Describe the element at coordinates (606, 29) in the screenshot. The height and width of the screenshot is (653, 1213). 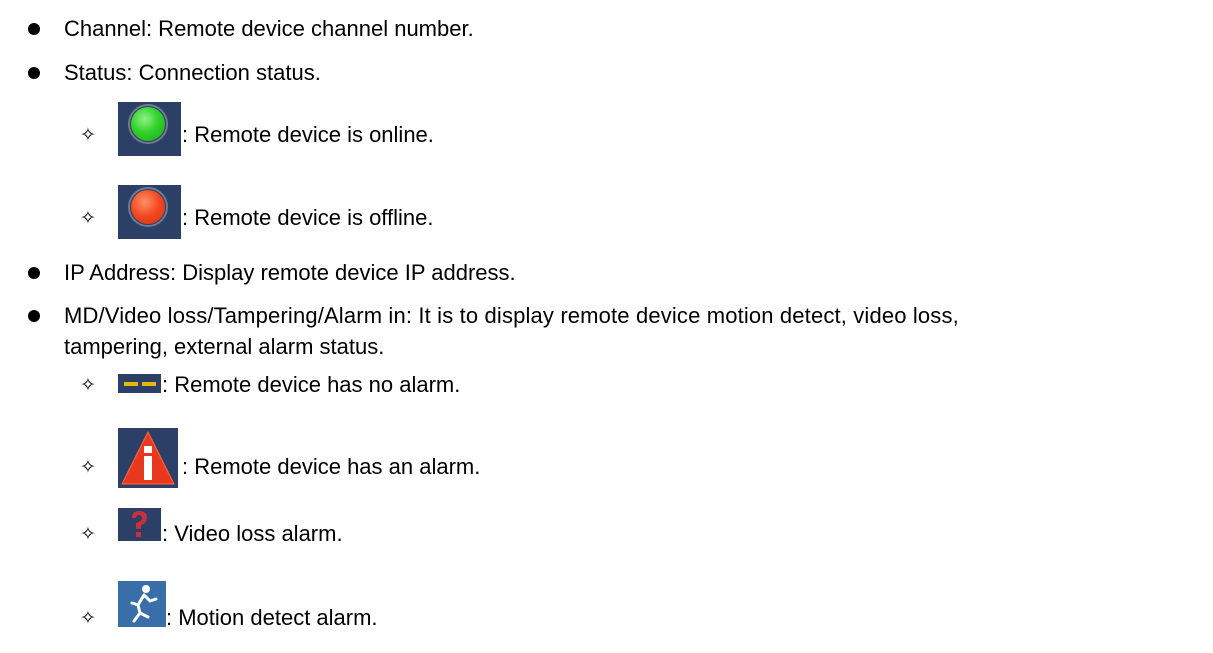
I see `list-item-channel: Channel: Remote device channel number.` at that location.